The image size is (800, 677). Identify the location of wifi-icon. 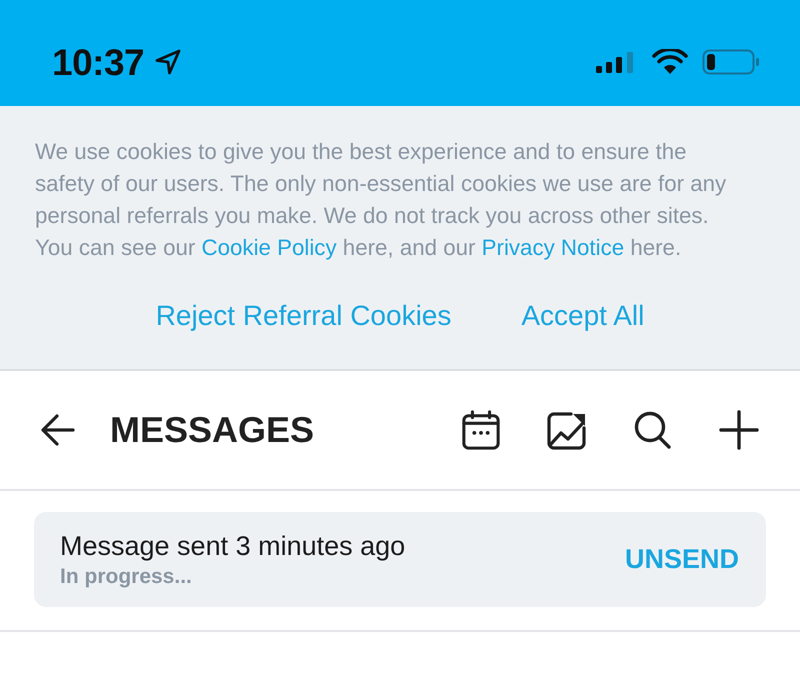
(670, 62).